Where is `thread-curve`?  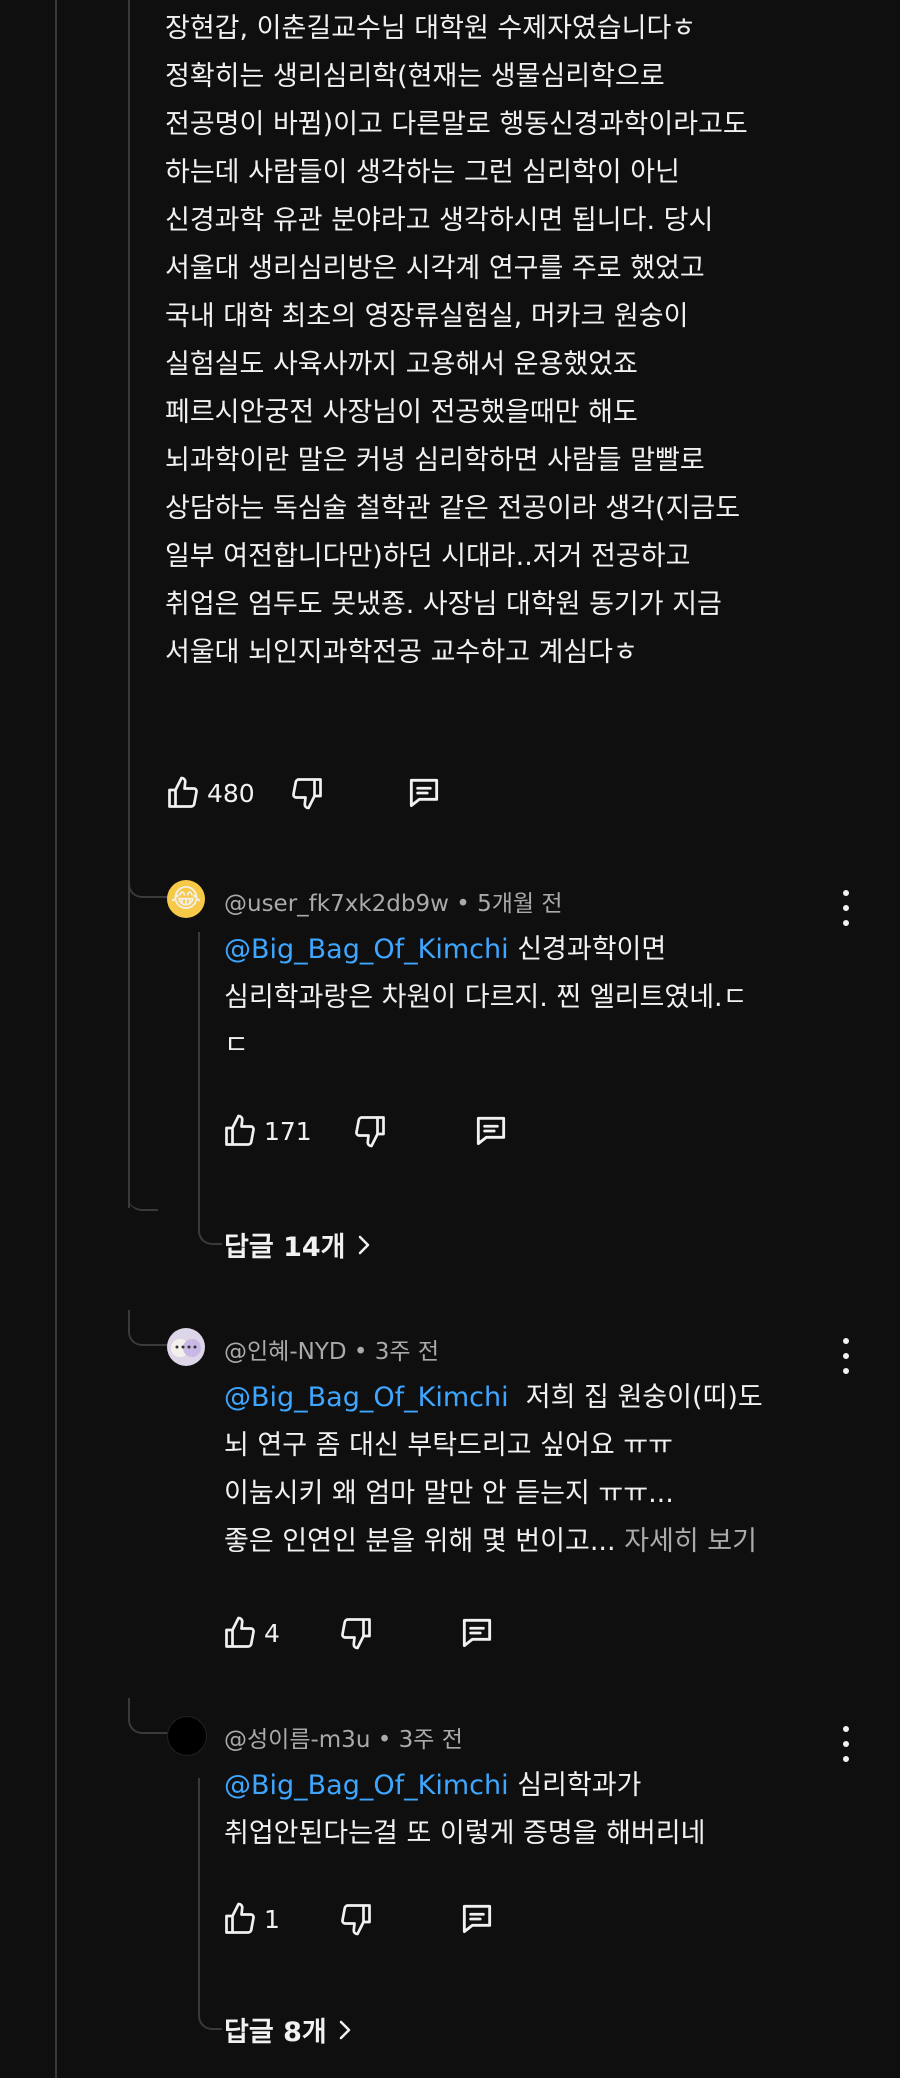 thread-curve is located at coordinates (143, 1203).